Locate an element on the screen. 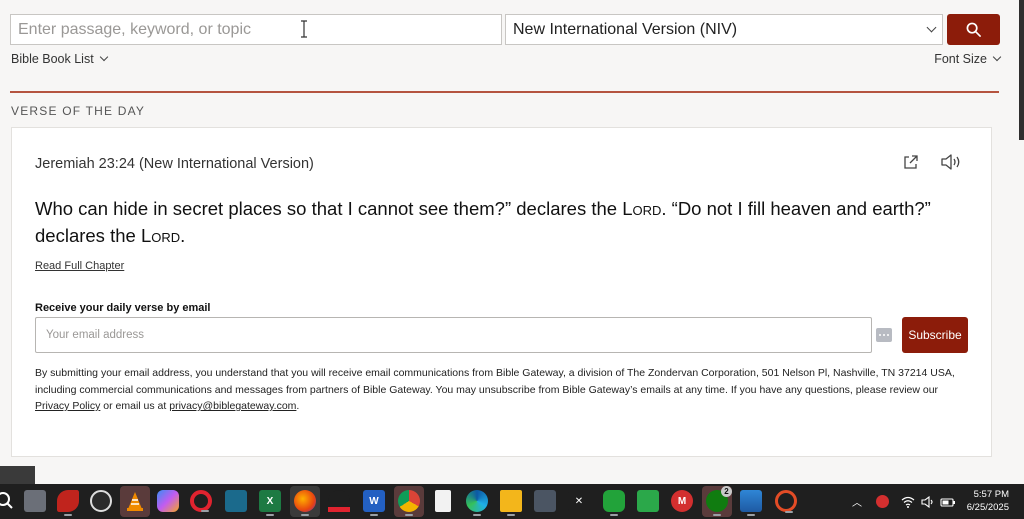  vlc-icon is located at coordinates (135, 501).